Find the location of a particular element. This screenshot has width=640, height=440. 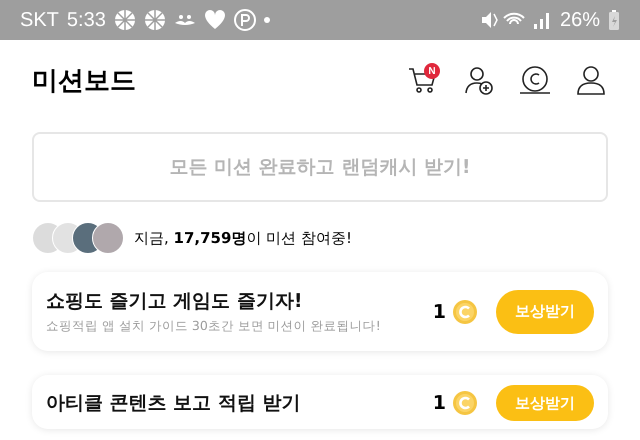

coin-outline-icon is located at coordinates (535, 80).